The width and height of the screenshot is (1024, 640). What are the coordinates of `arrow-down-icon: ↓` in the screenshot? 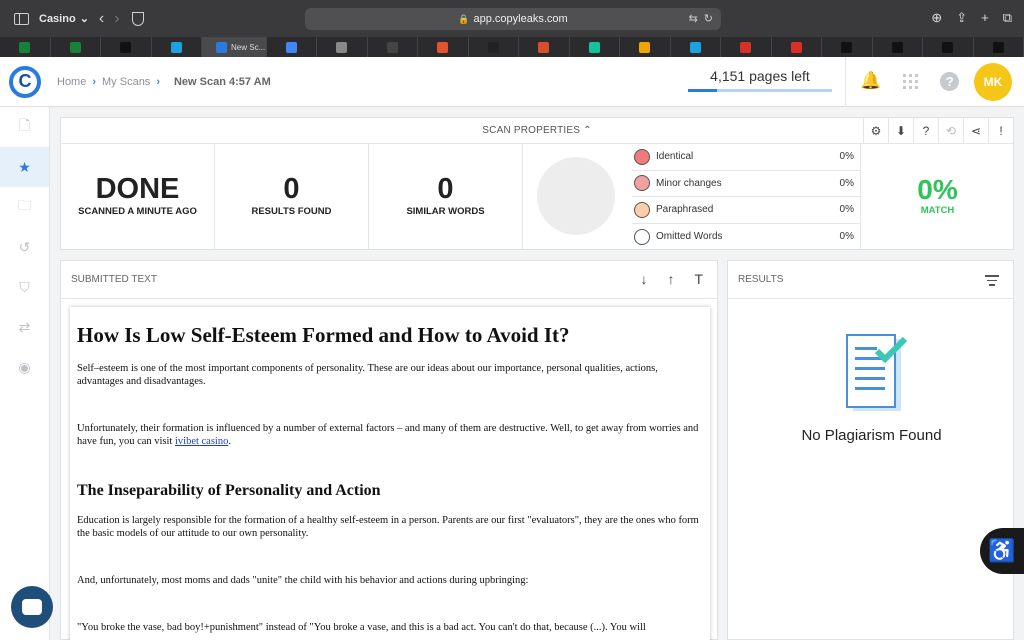 It's located at (643, 279).